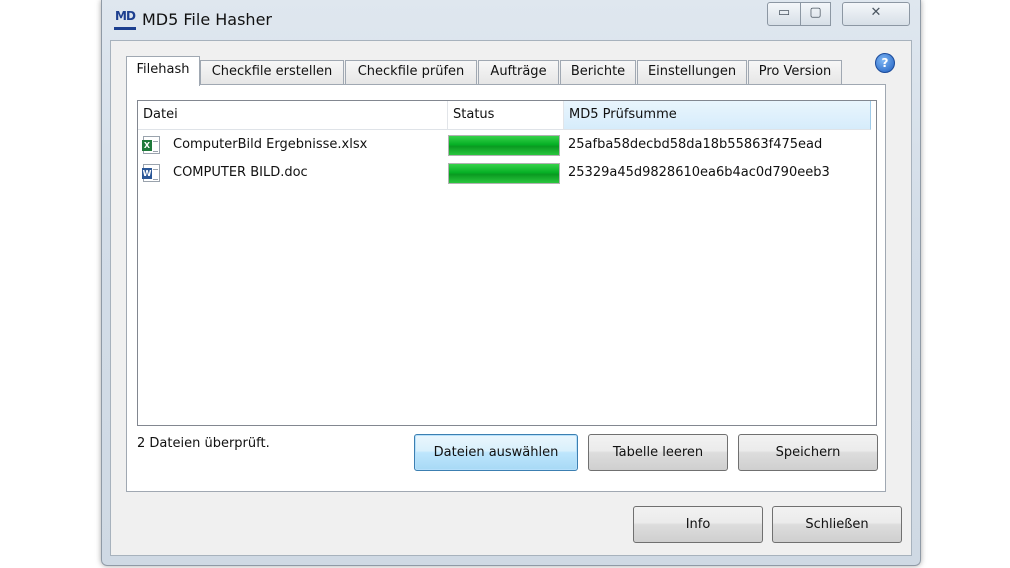 The height and width of the screenshot is (568, 1010). What do you see at coordinates (692, 72) in the screenshot?
I see `tab-einstellungen: Einstellungen` at bounding box center [692, 72].